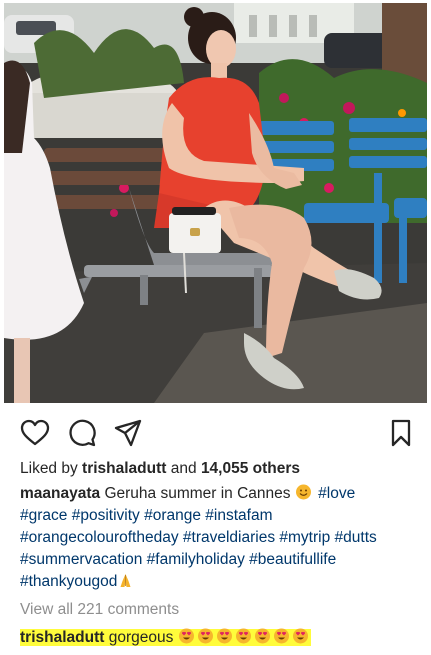 The height and width of the screenshot is (655, 431). Describe the element at coordinates (292, 559) in the screenshot. I see `hashtag: #beautifullife` at that location.